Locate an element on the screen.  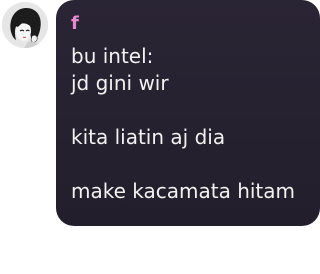
sender-name: f is located at coordinates (187, 24).